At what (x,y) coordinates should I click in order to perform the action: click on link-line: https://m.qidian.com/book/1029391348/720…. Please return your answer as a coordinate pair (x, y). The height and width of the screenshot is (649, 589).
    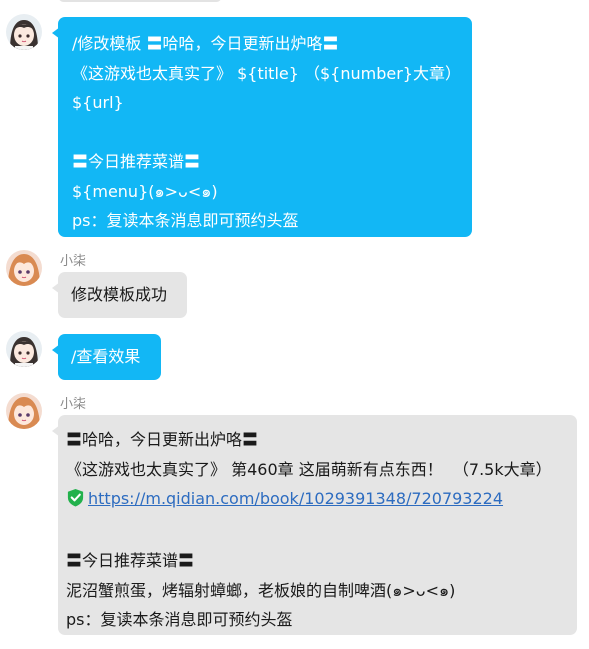
    Looking at the image, I should click on (317, 500).